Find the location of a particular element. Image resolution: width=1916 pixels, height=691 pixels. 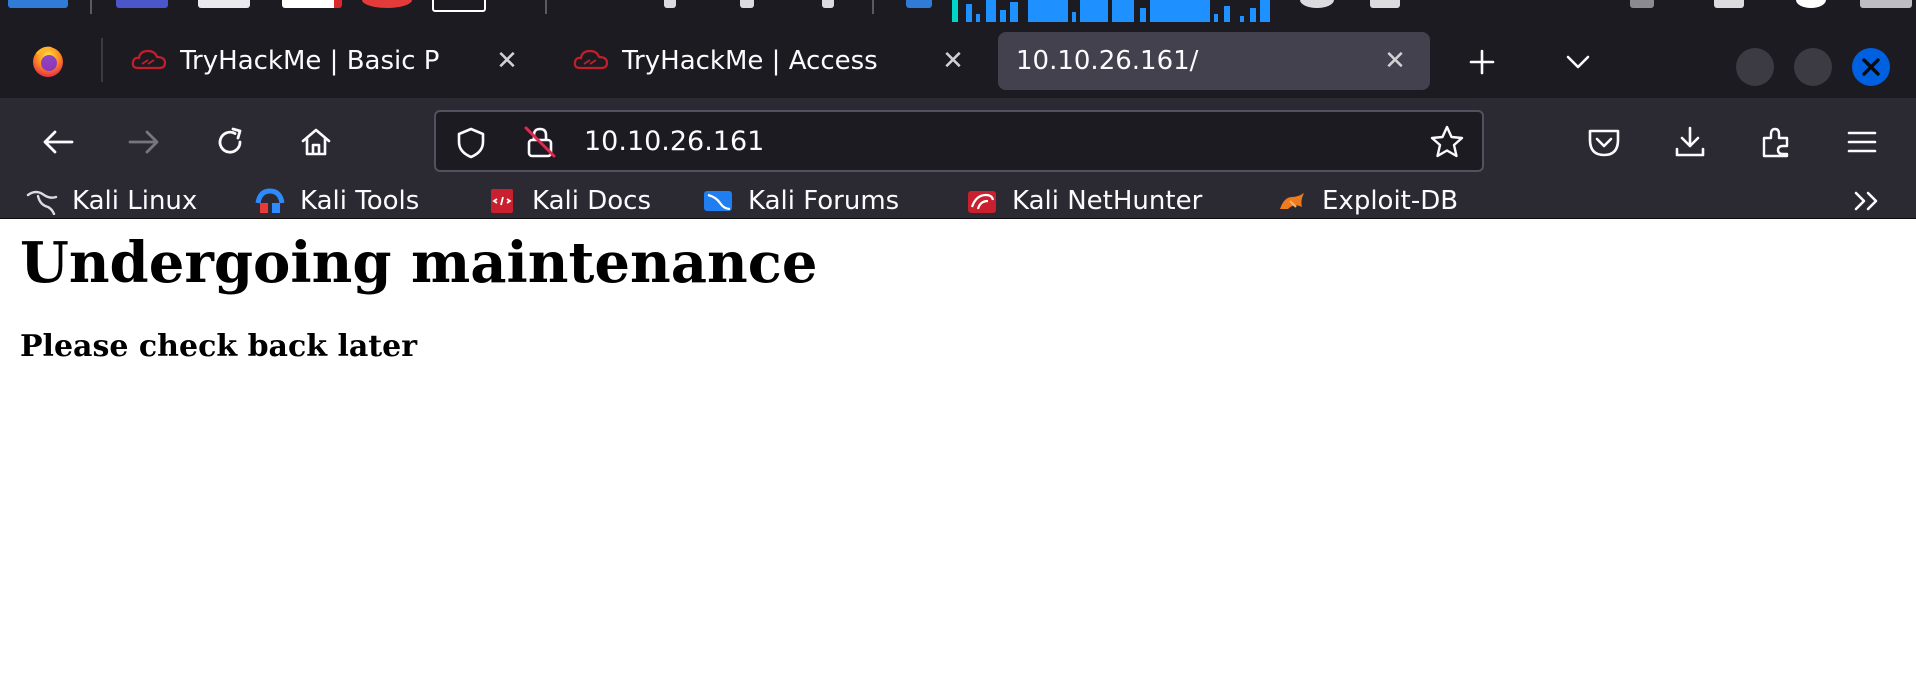

maximize-window-button is located at coordinates (1813, 67).